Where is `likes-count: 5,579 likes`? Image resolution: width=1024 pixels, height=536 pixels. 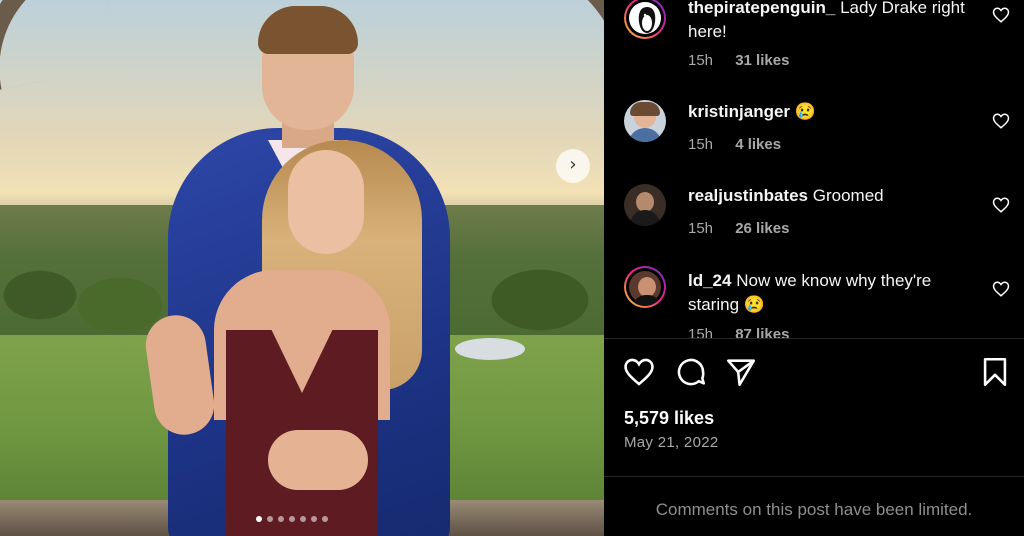
likes-count: 5,579 likes is located at coordinates (669, 418).